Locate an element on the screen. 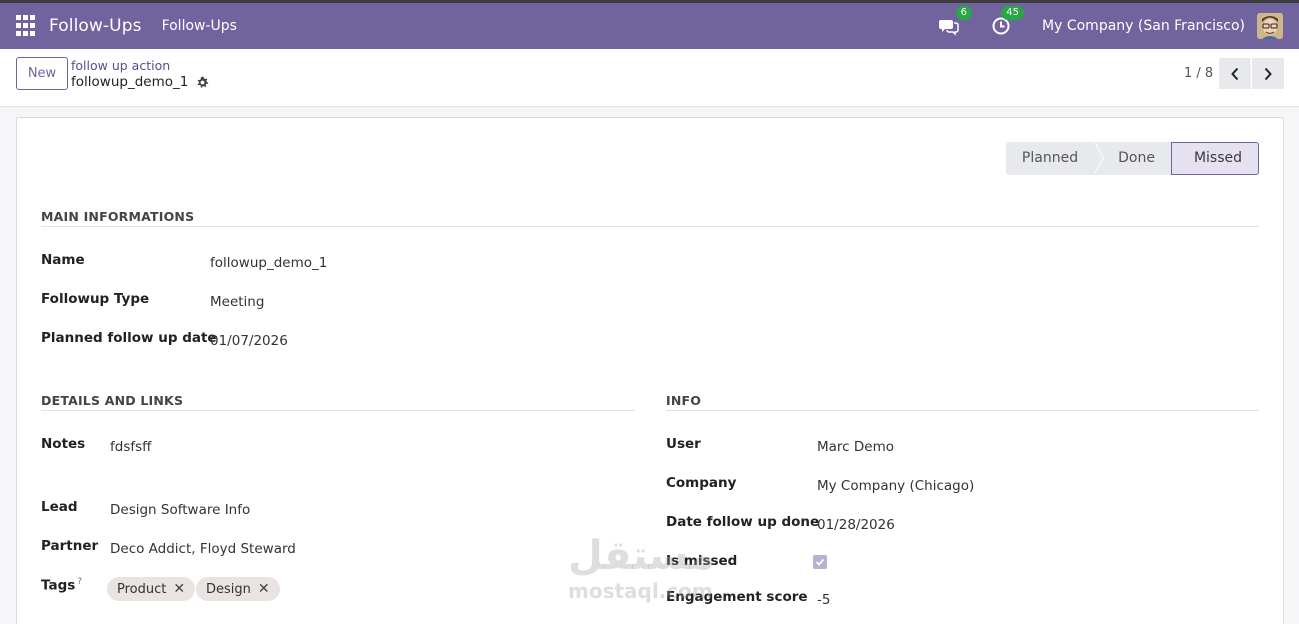  partner-label: Partner is located at coordinates (70, 546).